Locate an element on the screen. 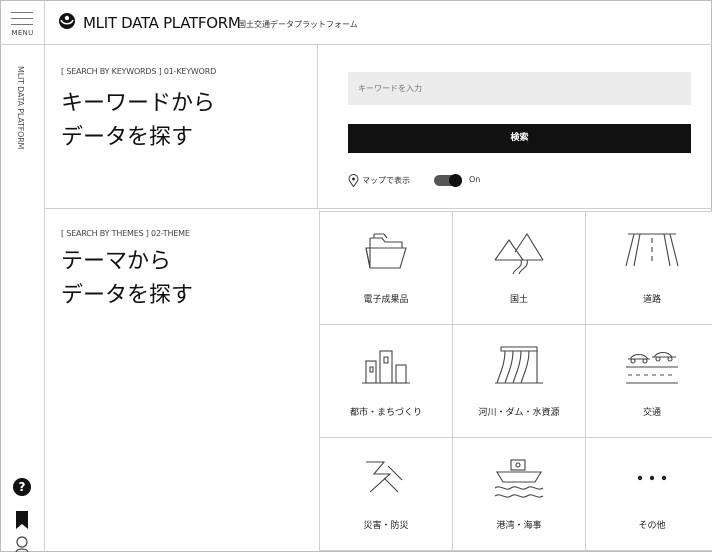  map-pin-icon is located at coordinates (353, 181).